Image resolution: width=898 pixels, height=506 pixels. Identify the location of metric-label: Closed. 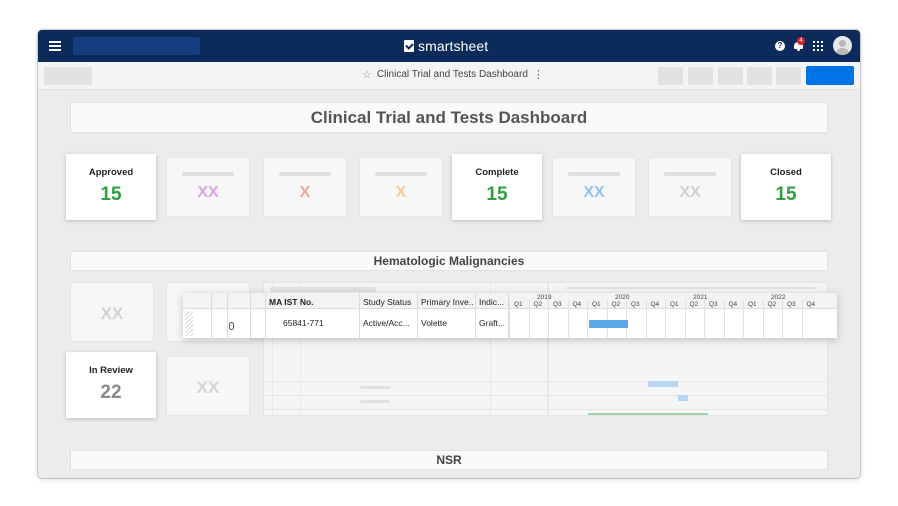
(786, 172).